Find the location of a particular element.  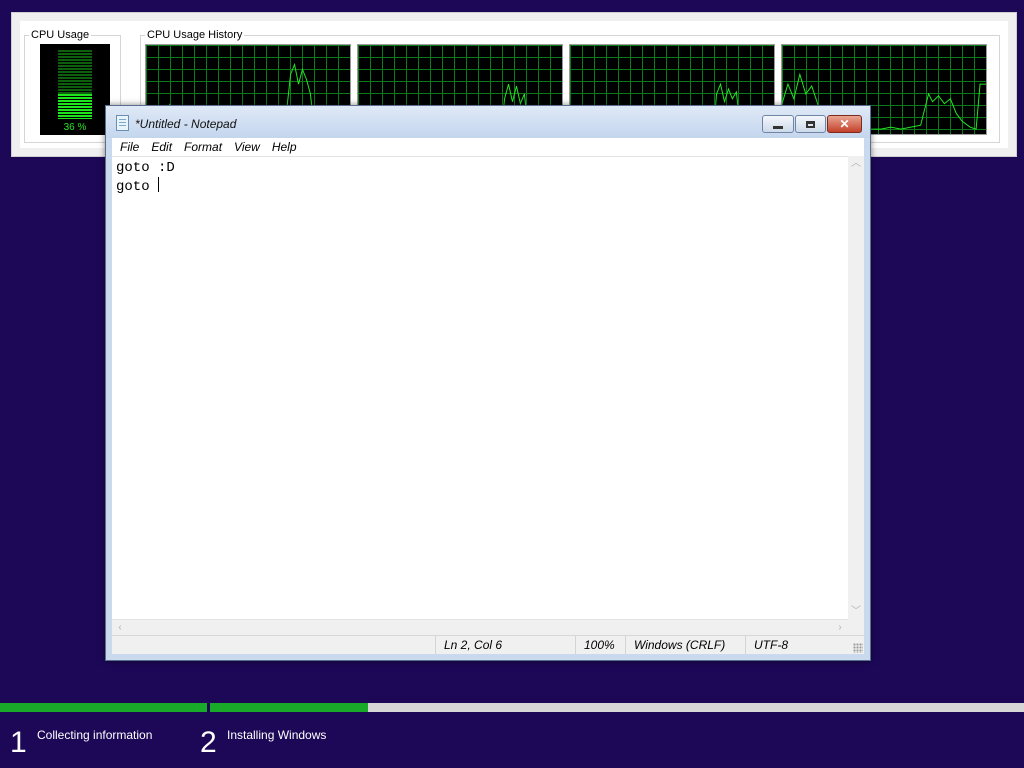

maximize-icon is located at coordinates (810, 124).